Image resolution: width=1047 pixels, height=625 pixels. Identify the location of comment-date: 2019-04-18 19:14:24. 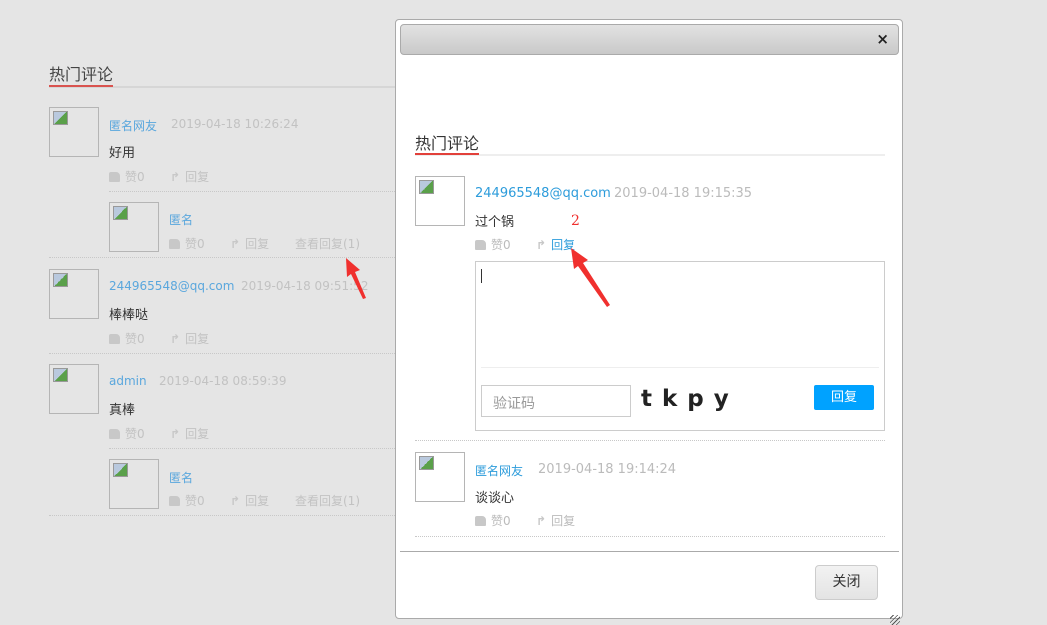
(607, 469).